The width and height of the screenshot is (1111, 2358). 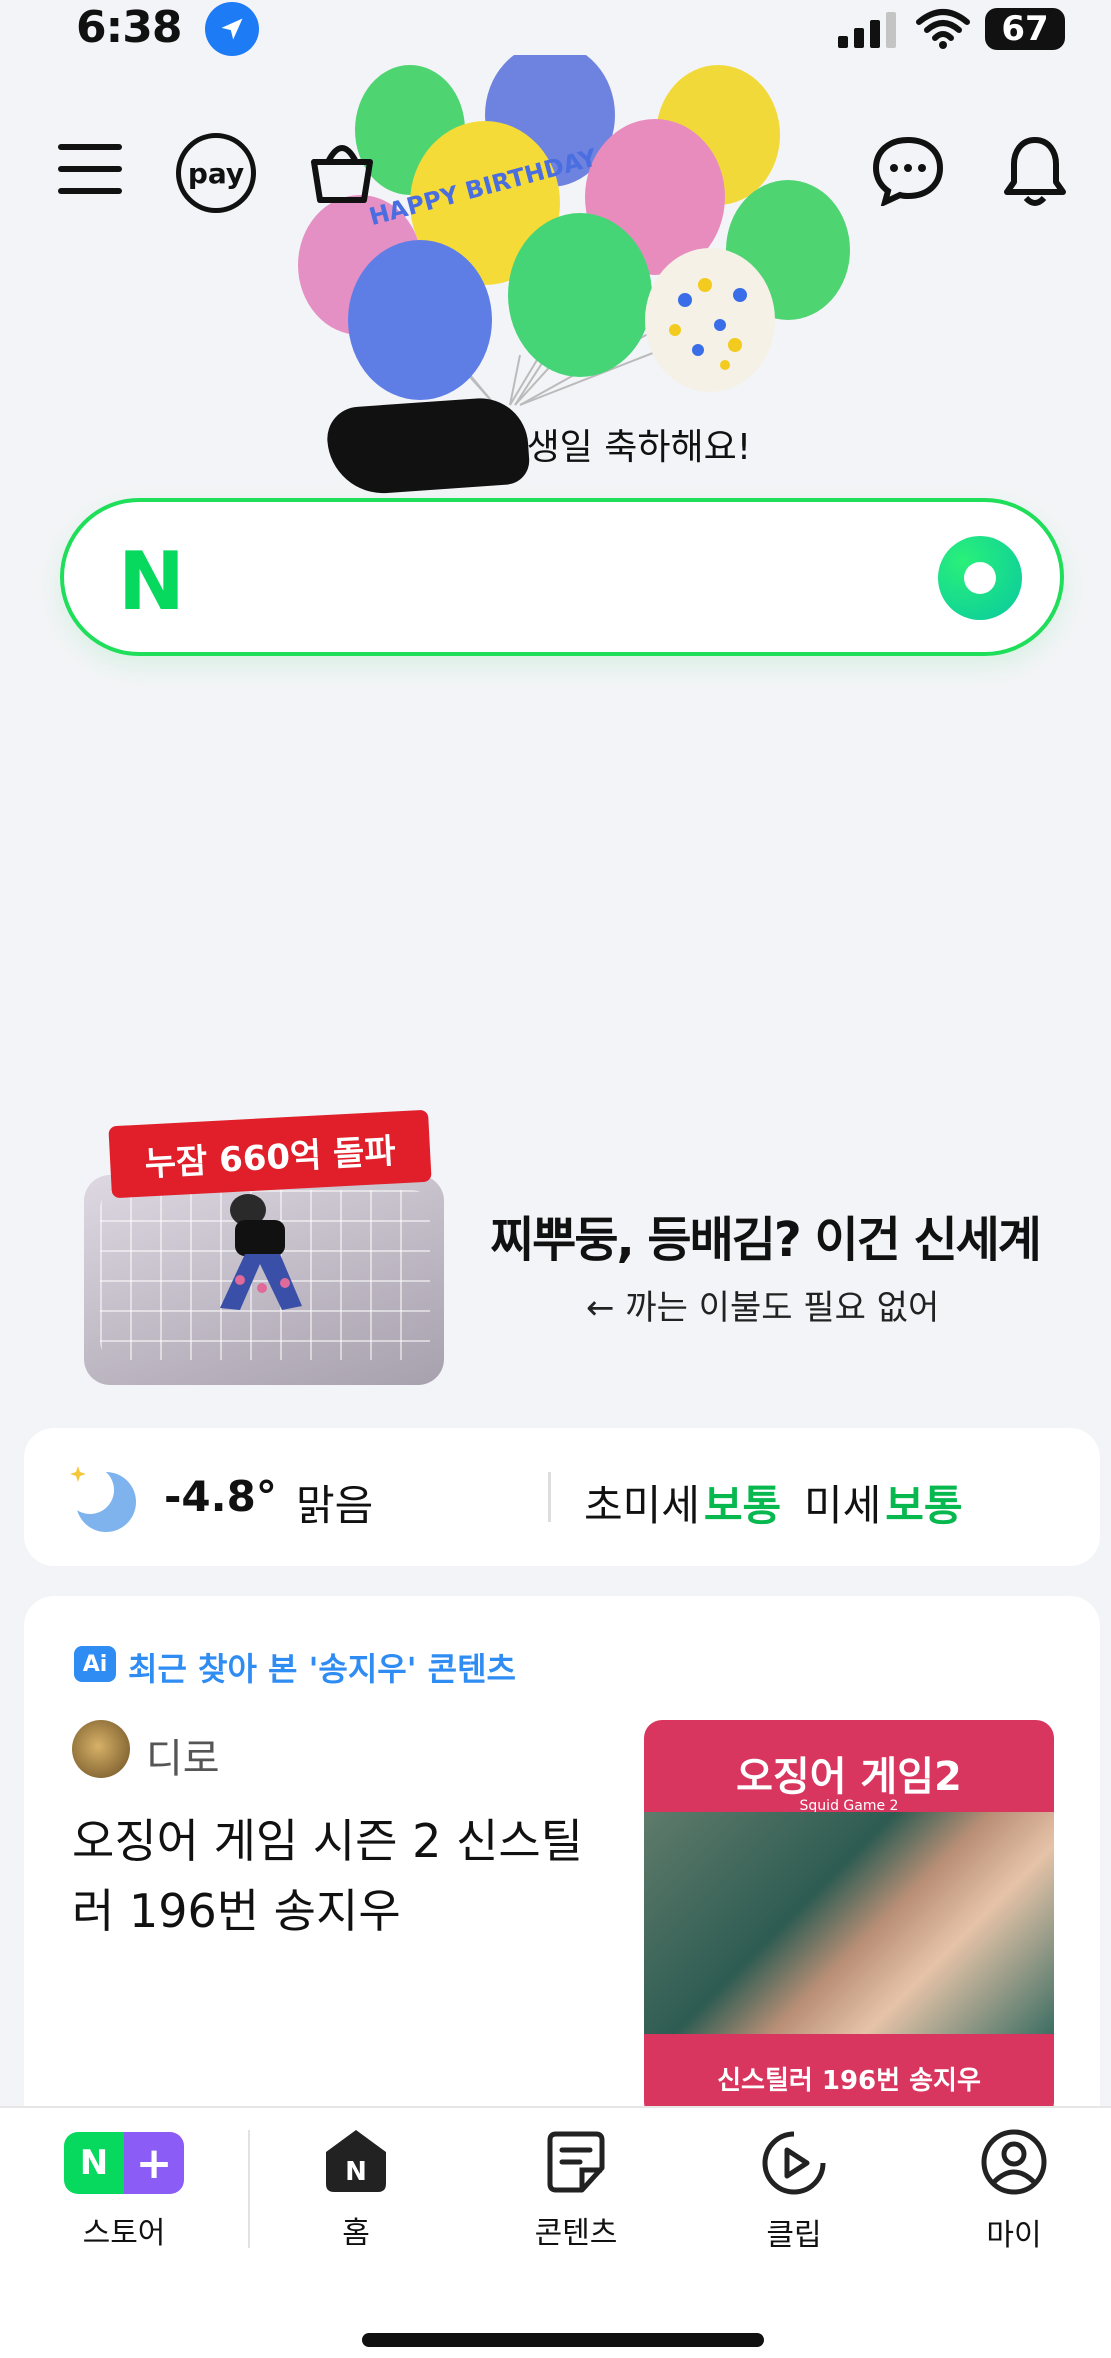 I want to click on cellular-signal-icon, so click(x=870, y=30).